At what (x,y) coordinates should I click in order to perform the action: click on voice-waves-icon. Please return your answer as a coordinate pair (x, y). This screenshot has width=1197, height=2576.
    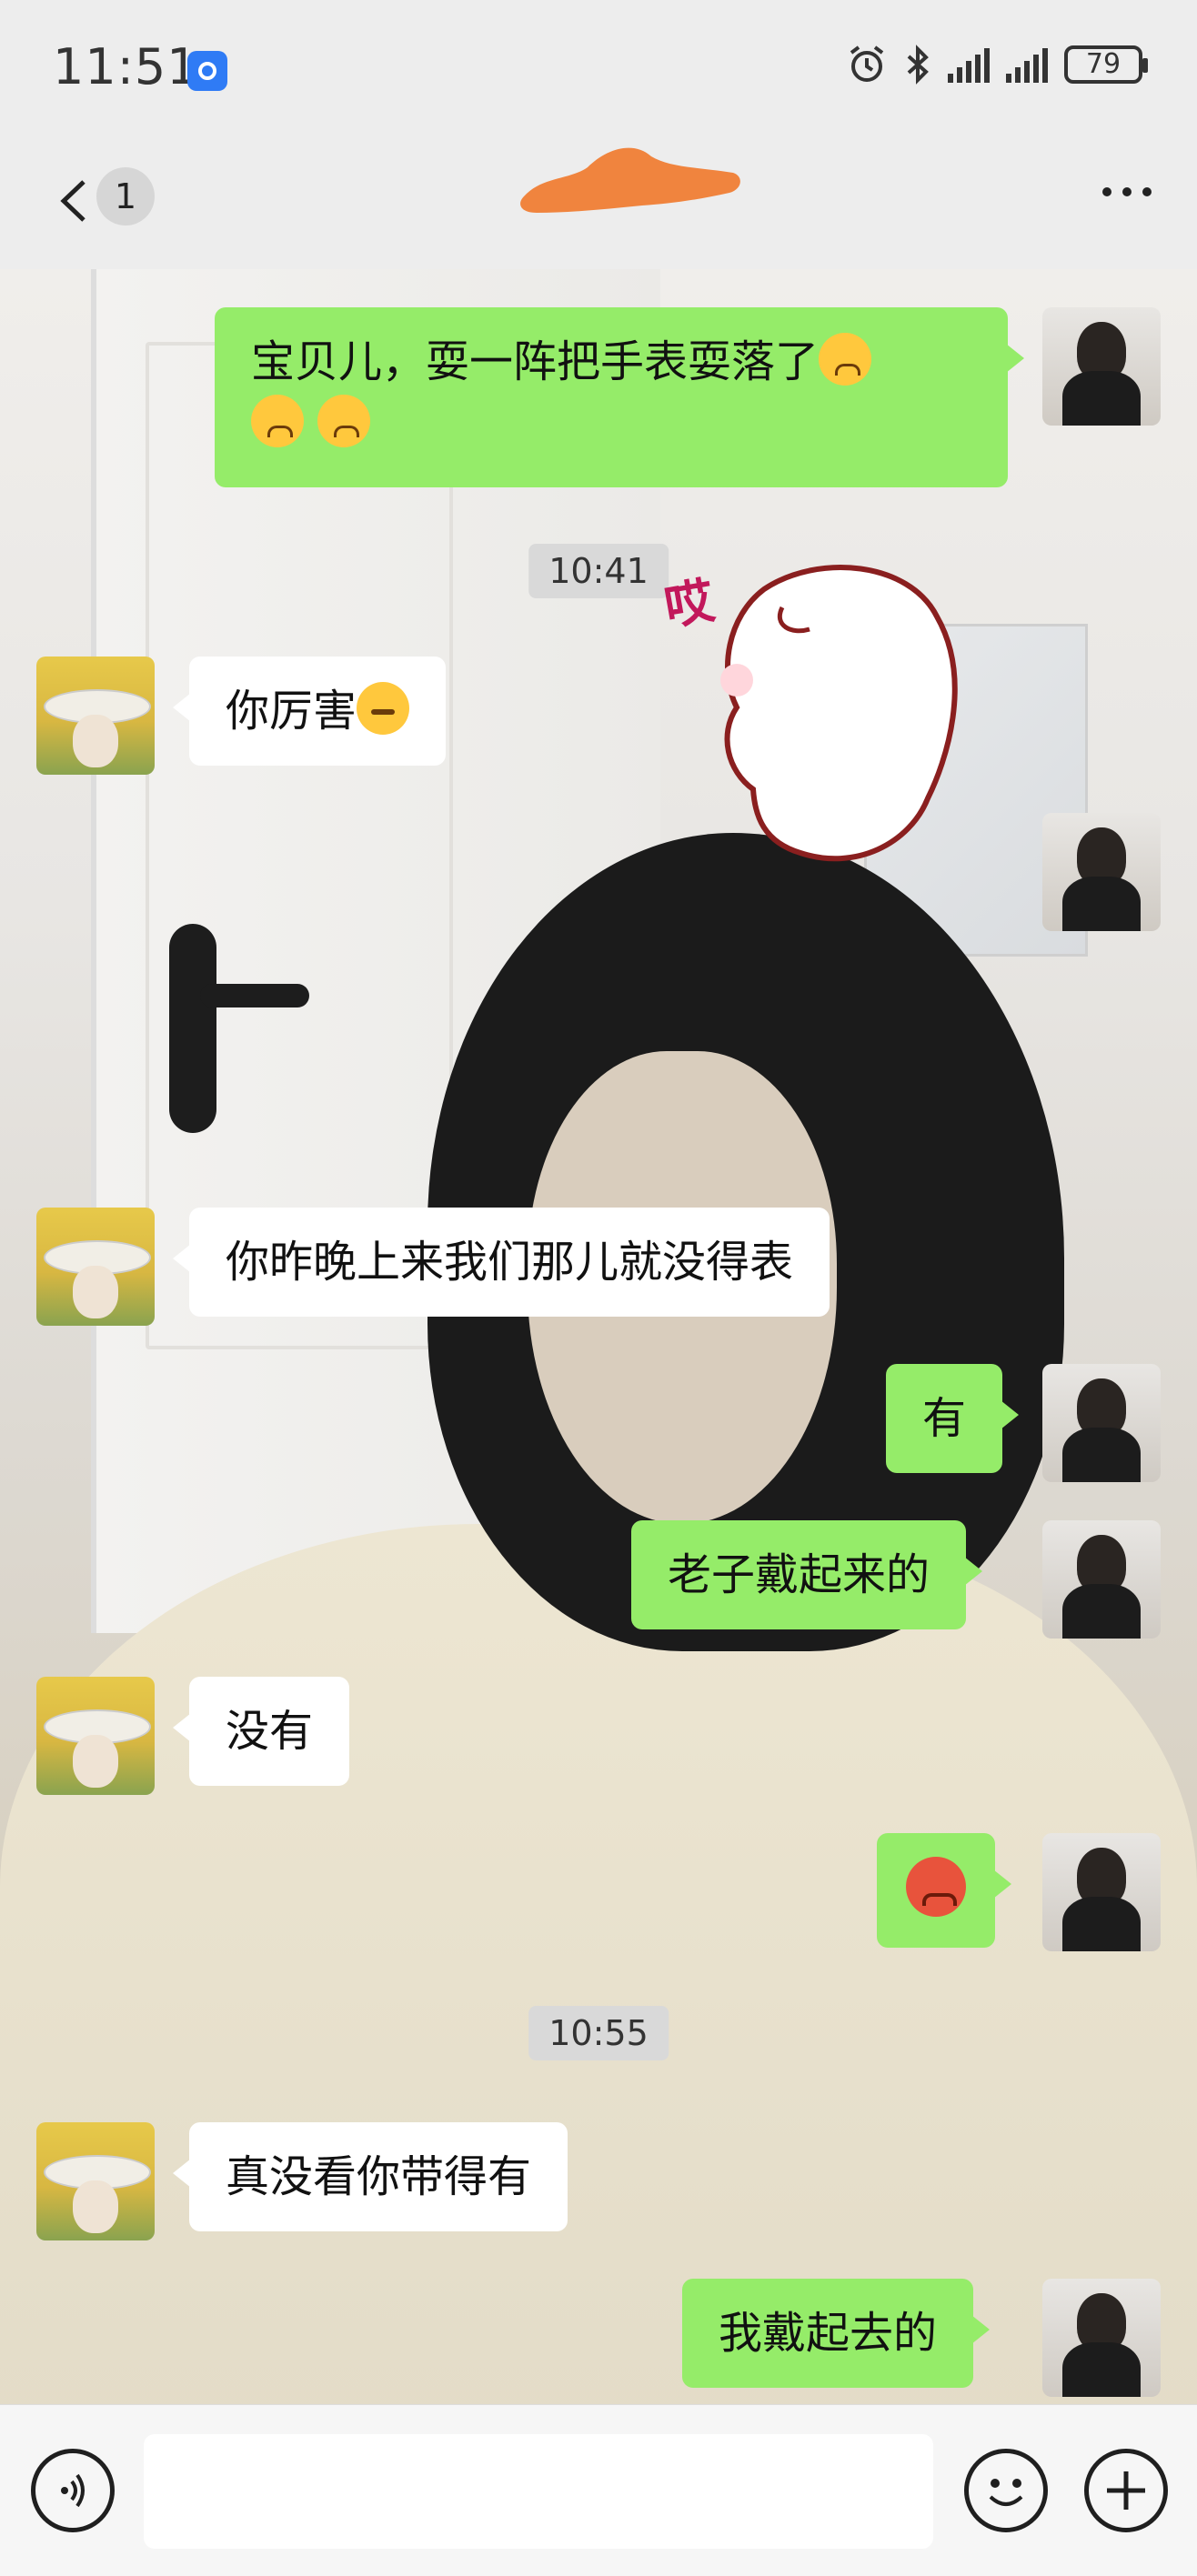
    Looking at the image, I should click on (73, 2490).